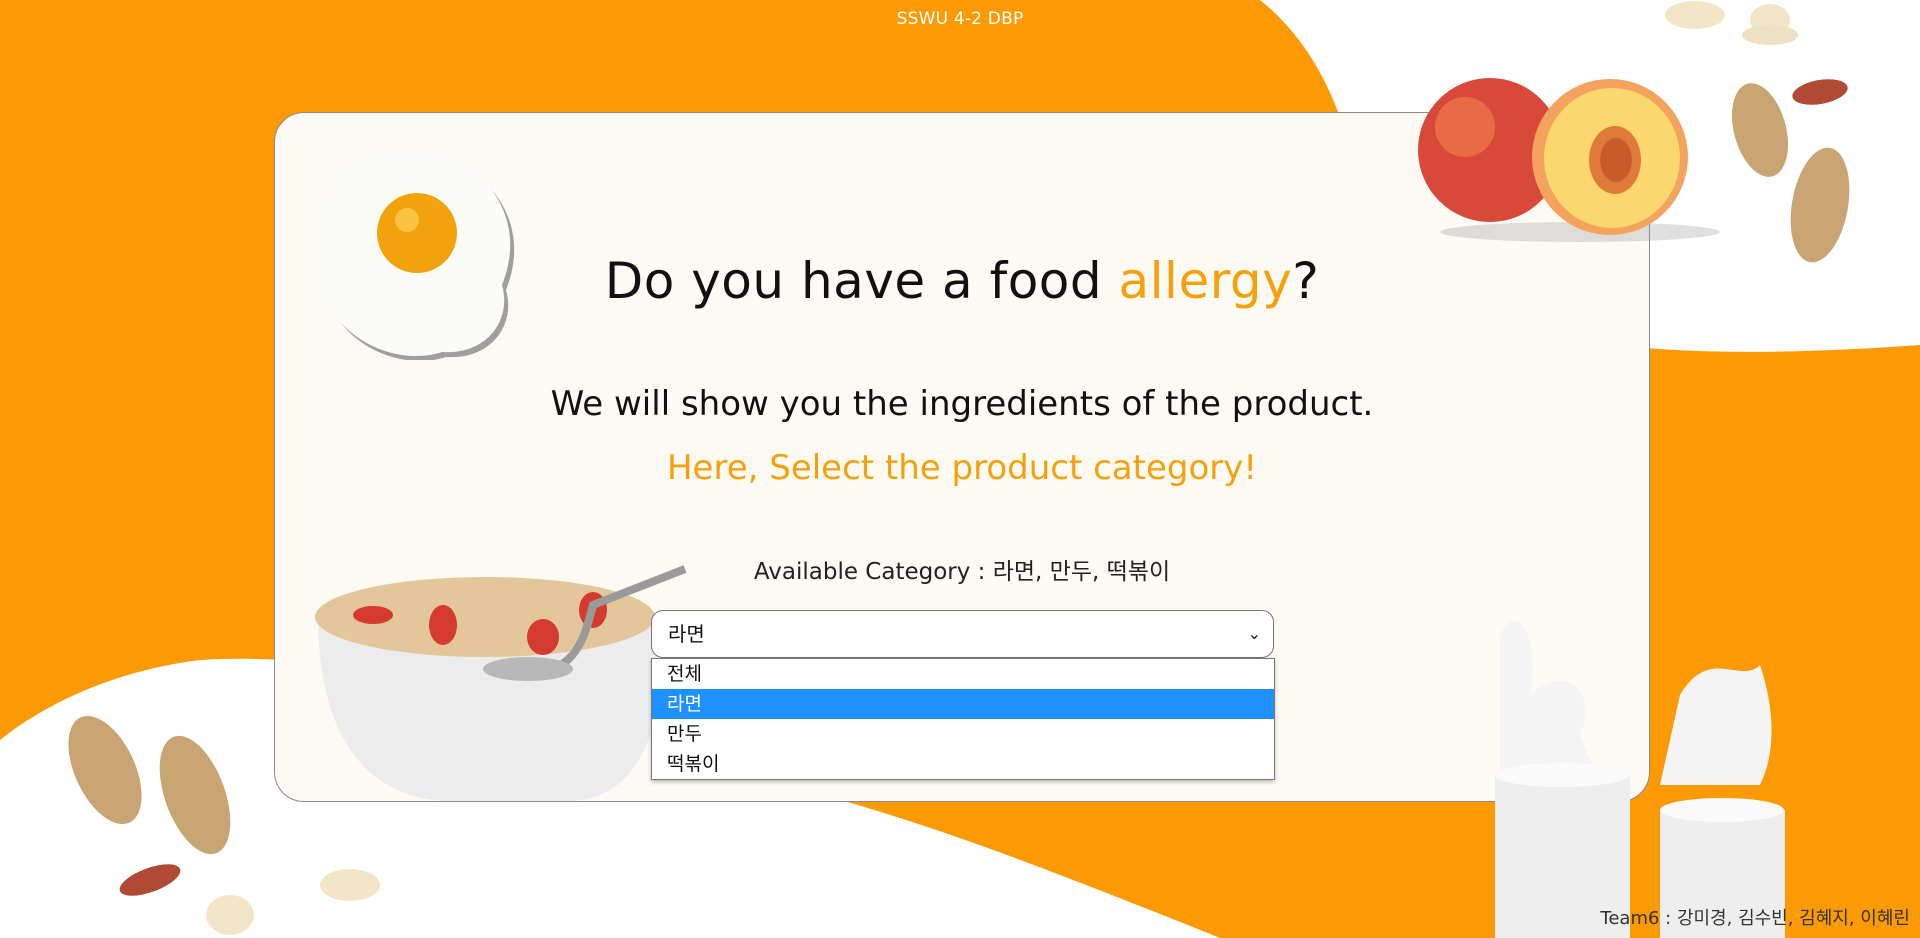  I want to click on category-prompt: Here, Select the product category!, so click(962, 468).